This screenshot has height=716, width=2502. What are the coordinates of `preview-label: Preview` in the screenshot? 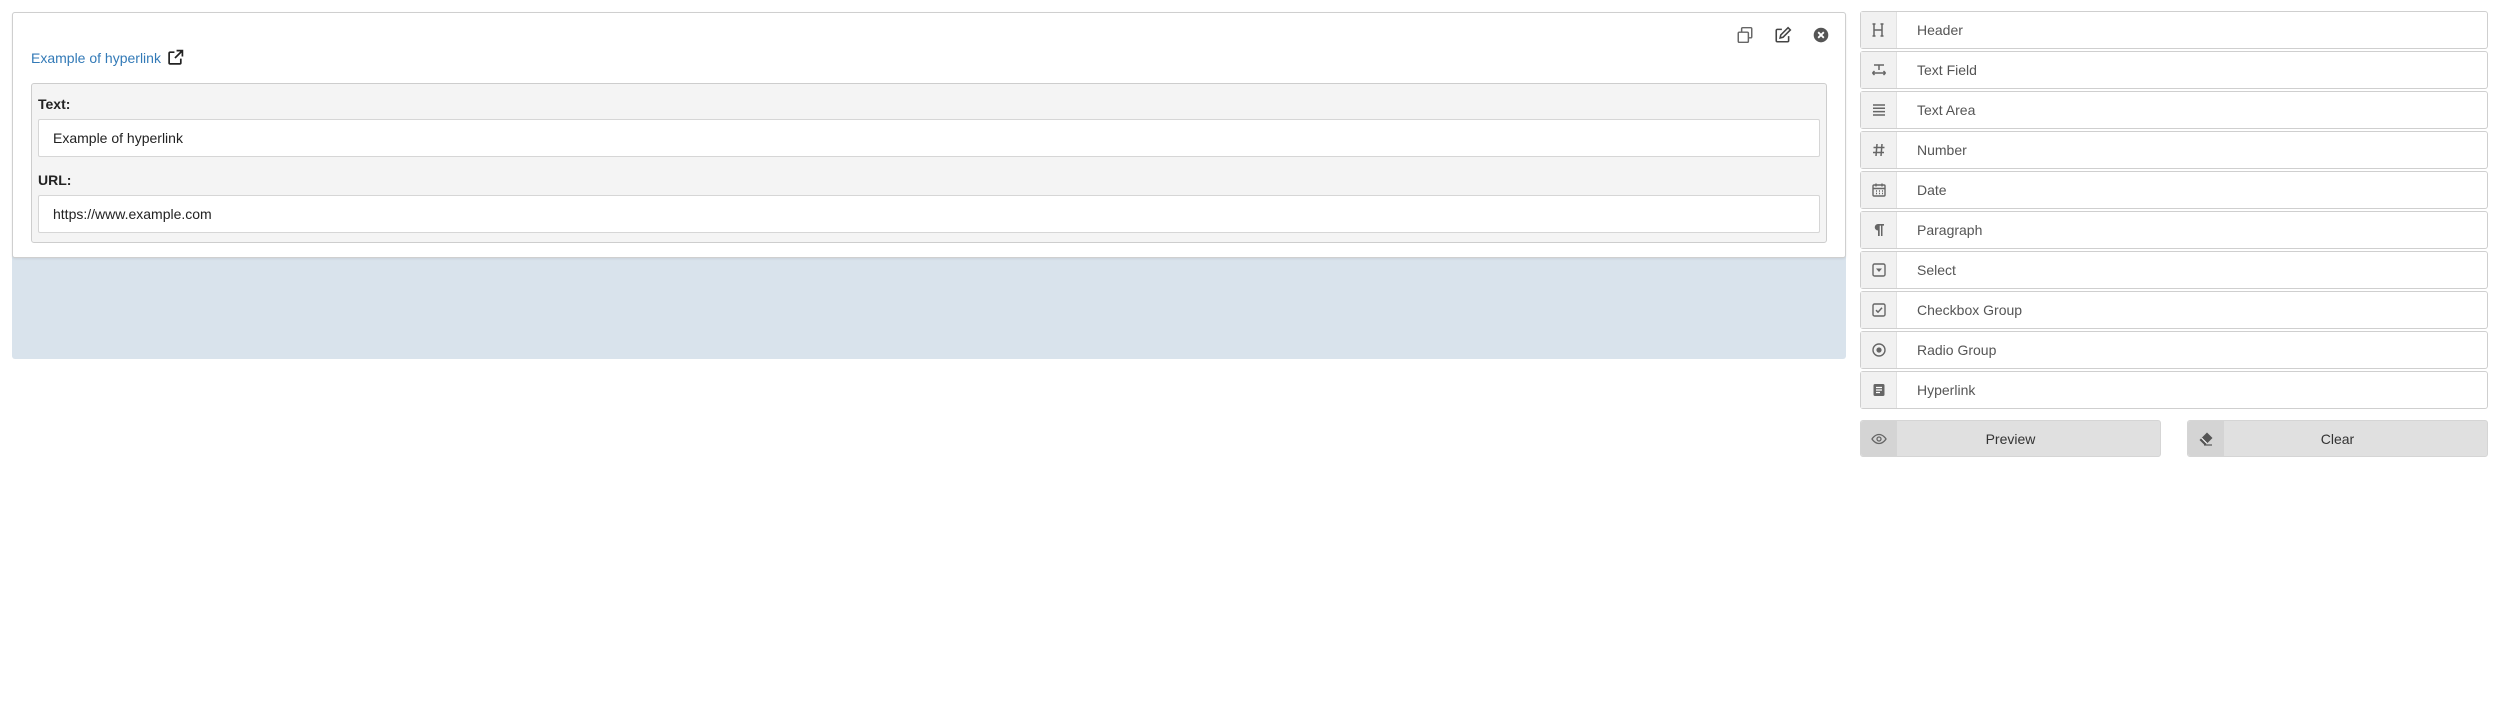 It's located at (2010, 438).